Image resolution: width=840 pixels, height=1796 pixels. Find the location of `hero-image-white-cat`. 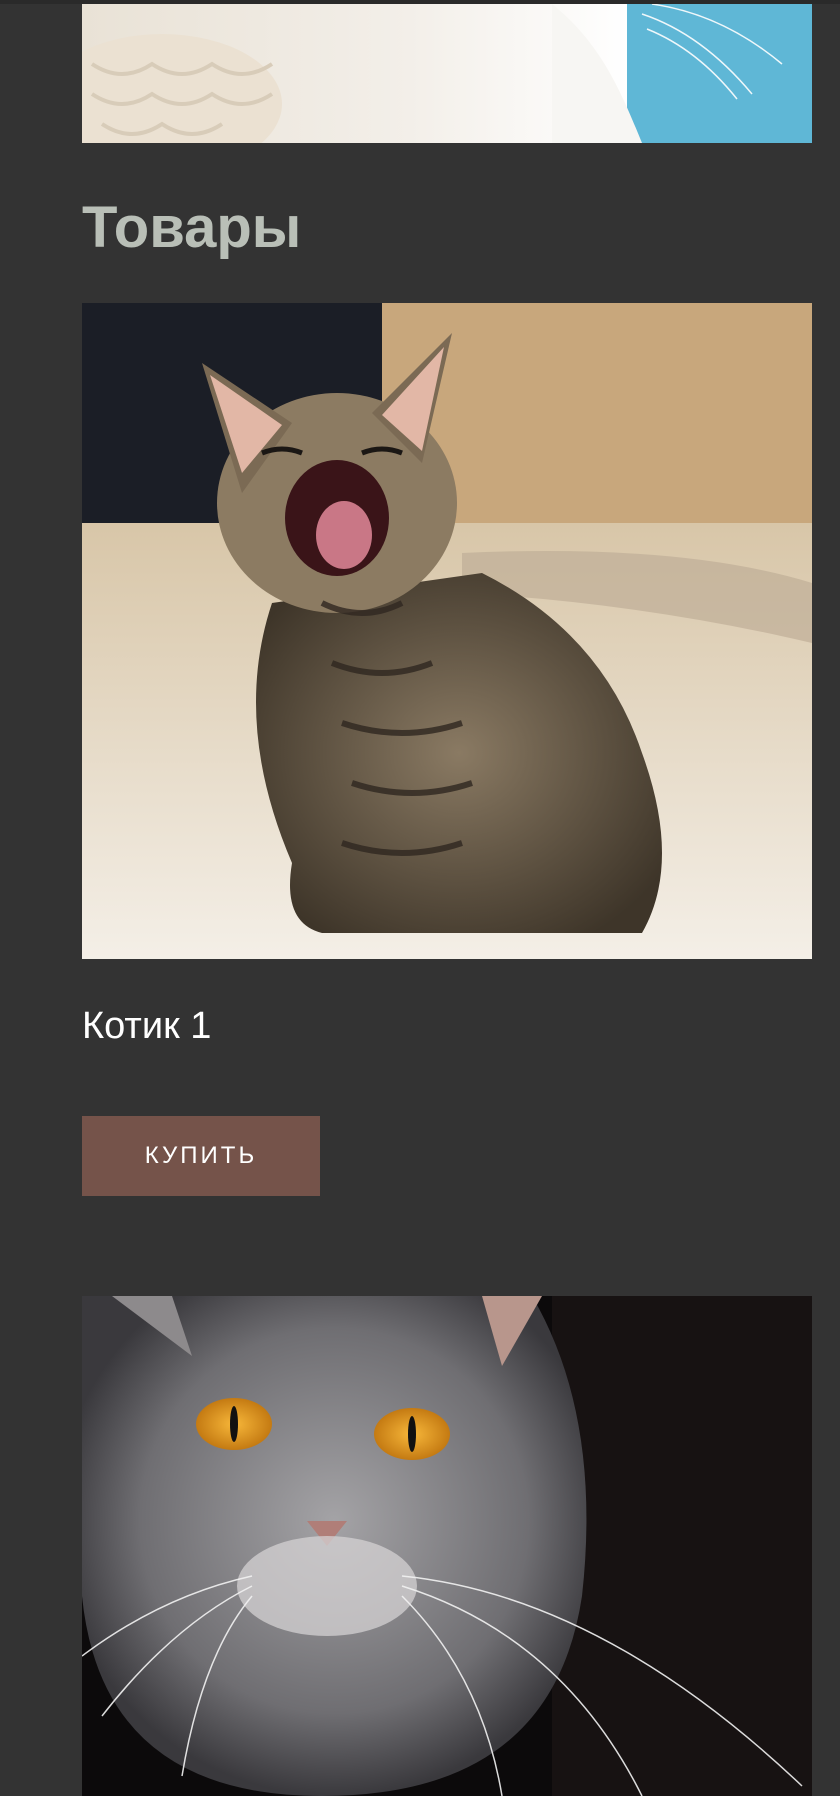

hero-image-white-cat is located at coordinates (447, 73).